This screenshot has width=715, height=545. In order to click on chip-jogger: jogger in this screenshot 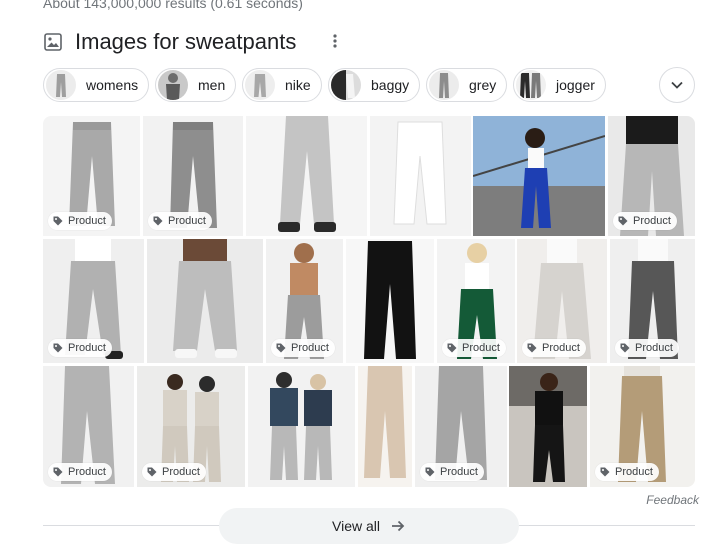, I will do `click(559, 85)`.